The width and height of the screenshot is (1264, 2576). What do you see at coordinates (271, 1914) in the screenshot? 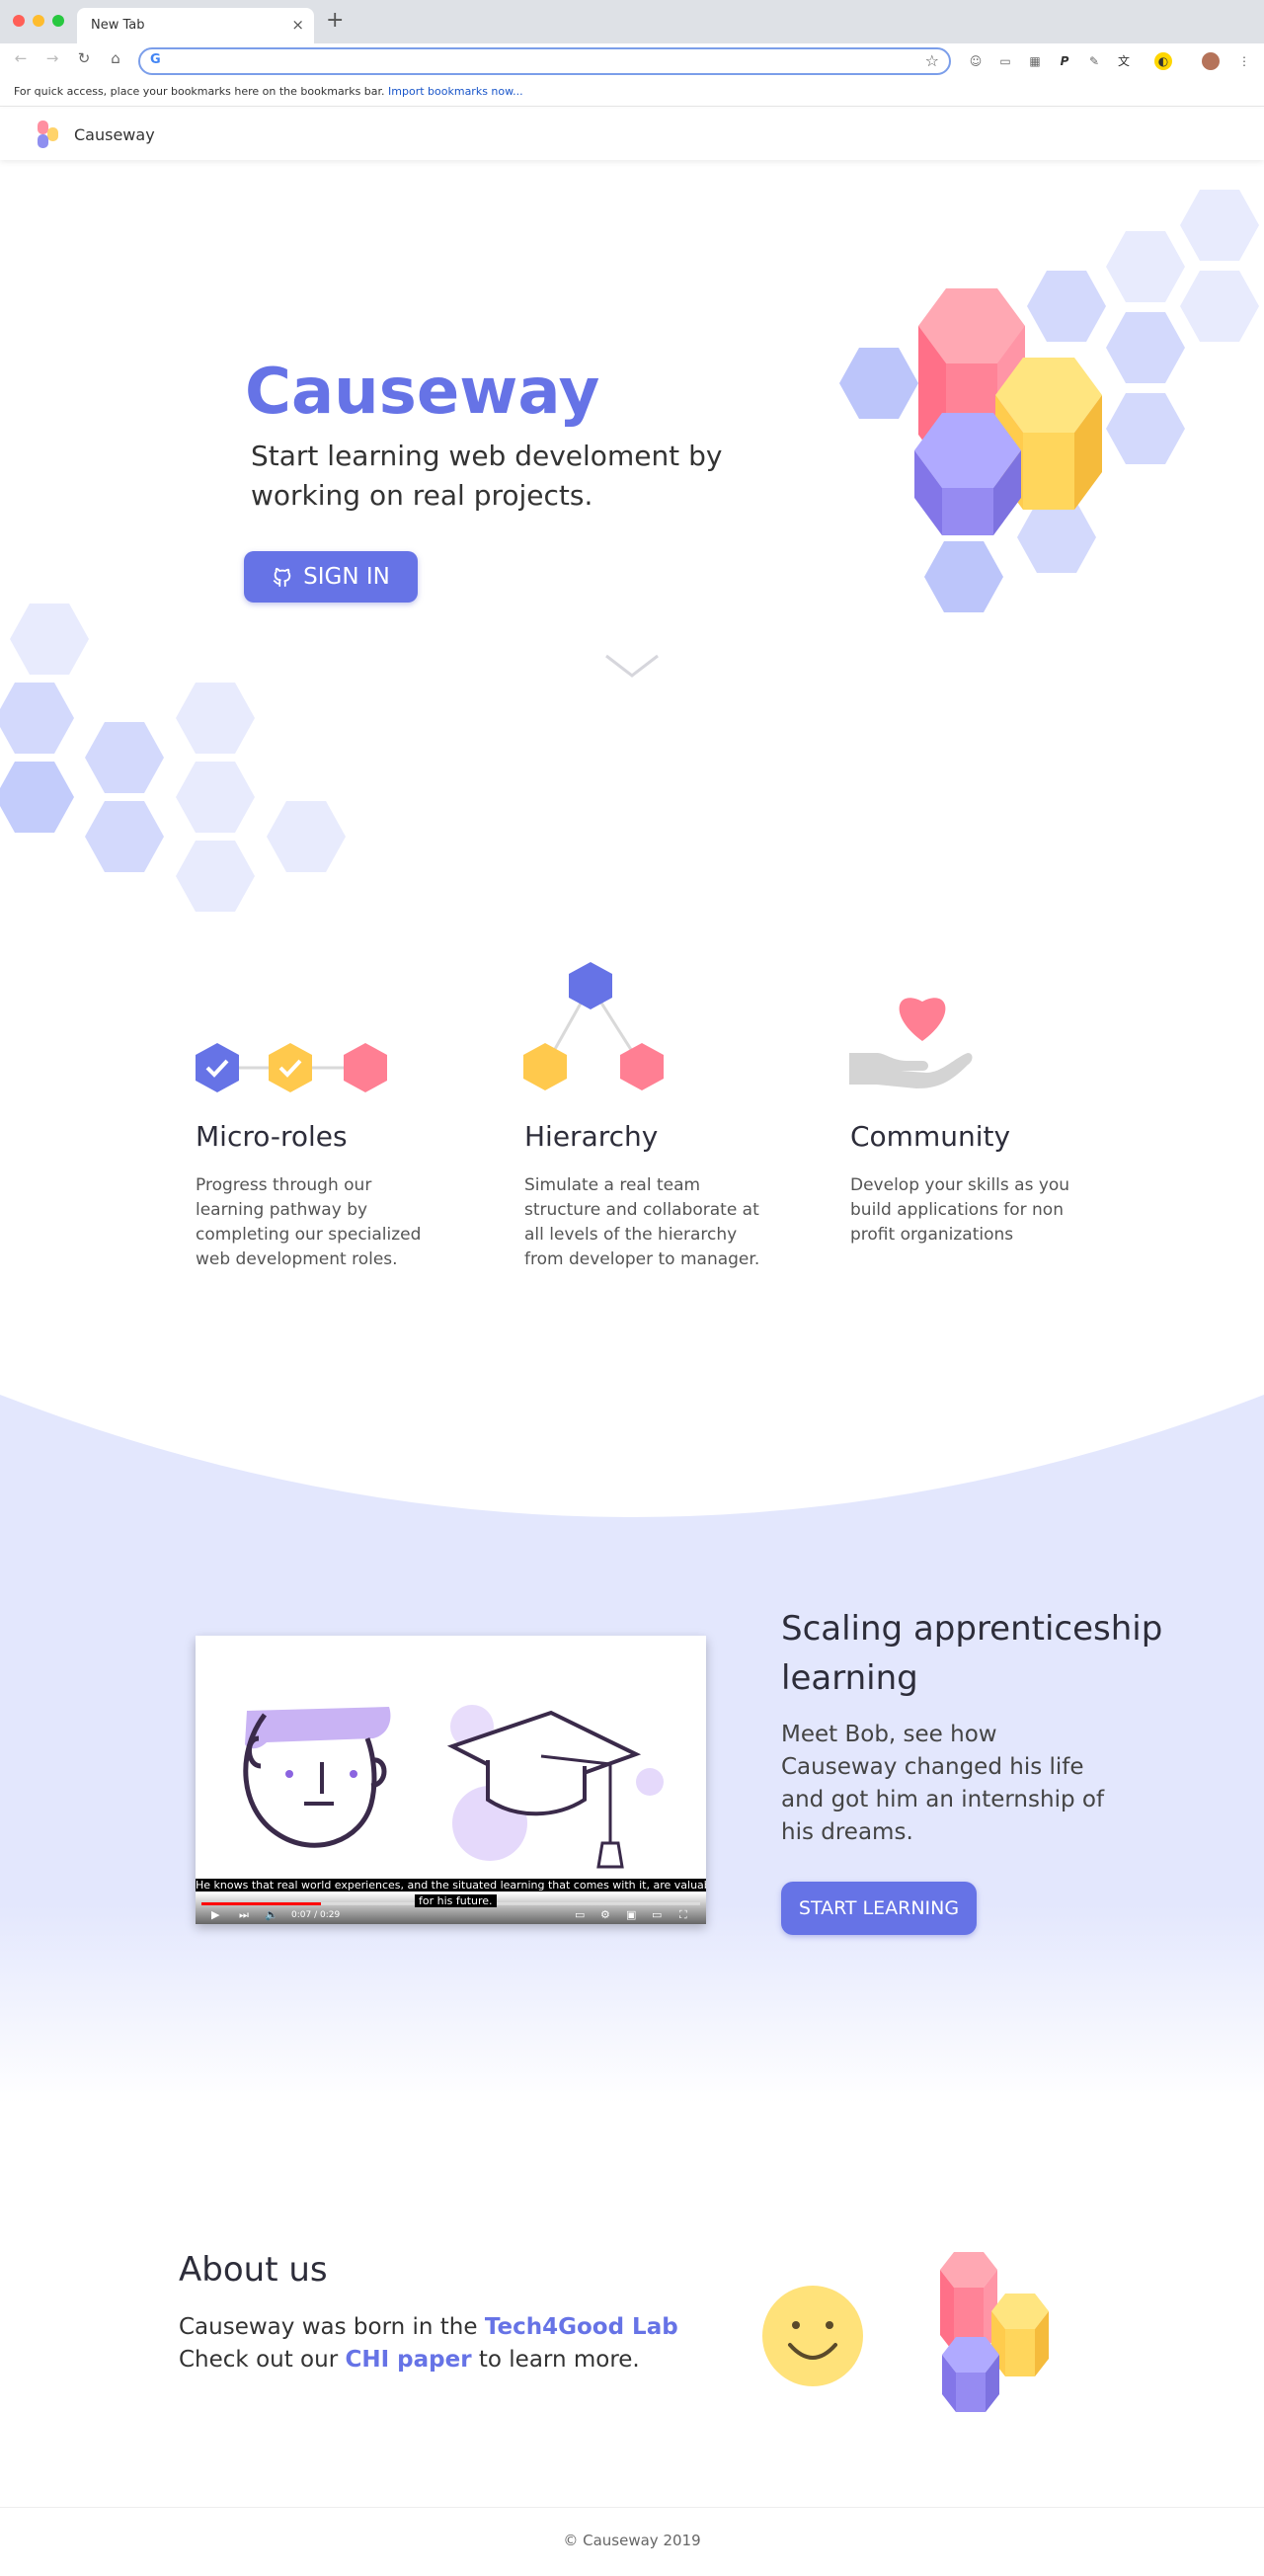
I see `volume-icon: 🔈` at bounding box center [271, 1914].